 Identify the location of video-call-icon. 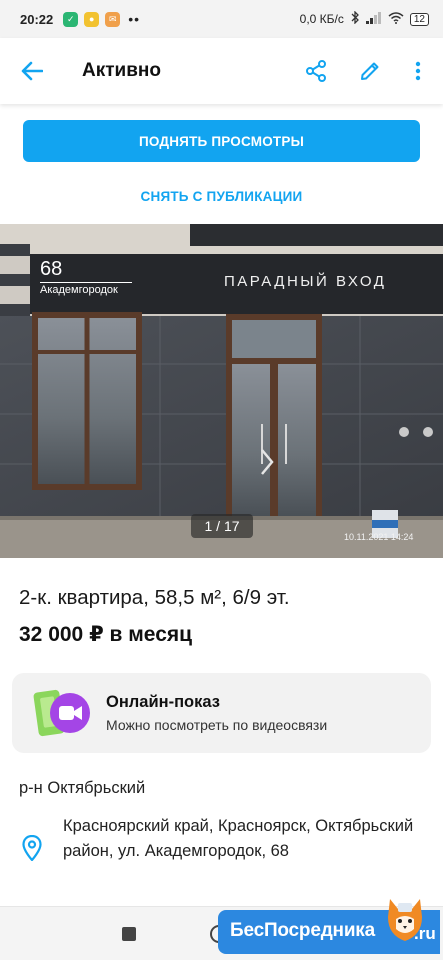
(61, 713).